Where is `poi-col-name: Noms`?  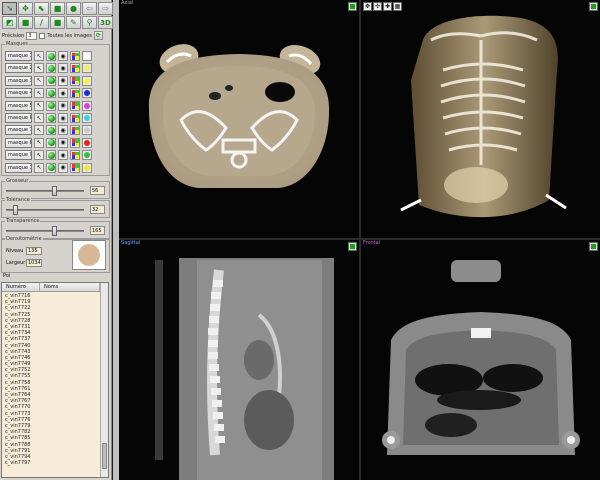 poi-col-name: Noms is located at coordinates (70, 287).